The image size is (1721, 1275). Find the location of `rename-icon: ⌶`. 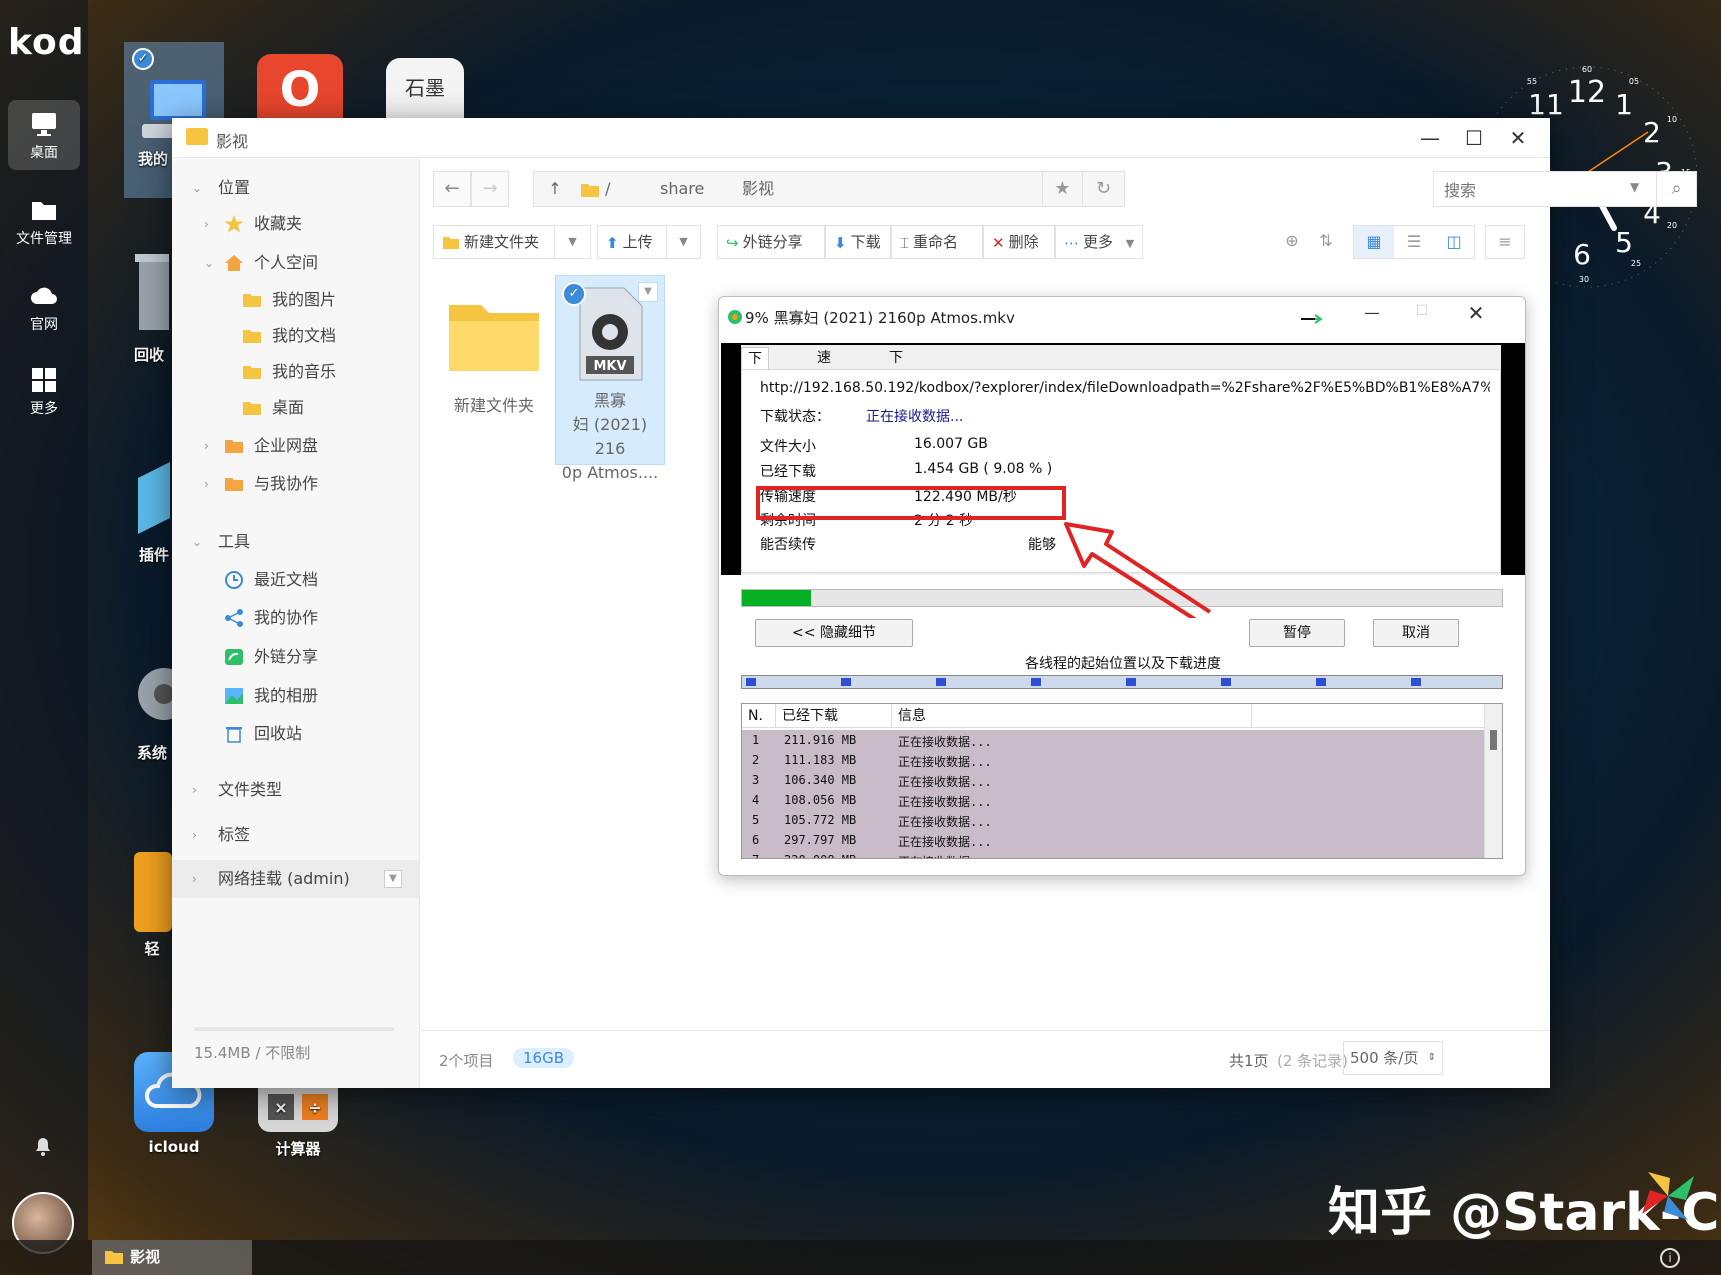

rename-icon: ⌶ is located at coordinates (905, 242).